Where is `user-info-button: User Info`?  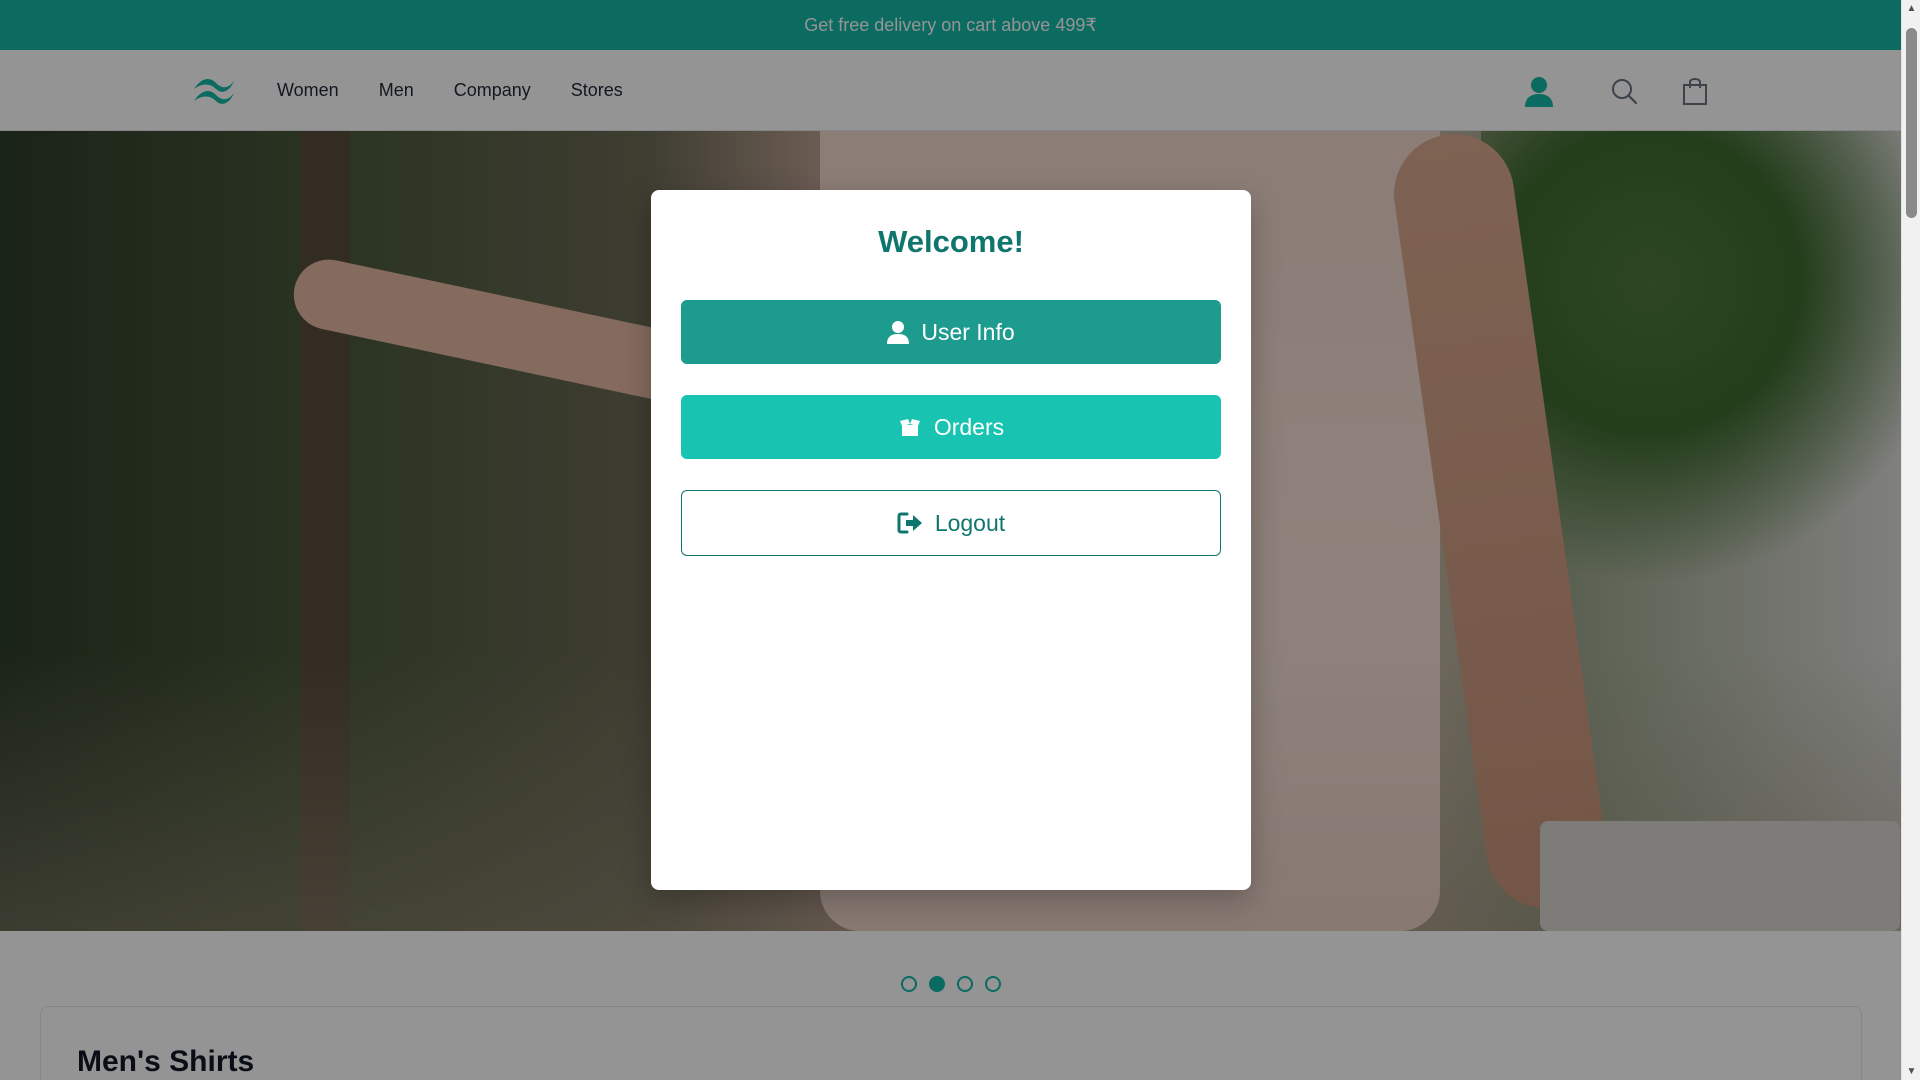
user-info-button: User Info is located at coordinates (951, 332).